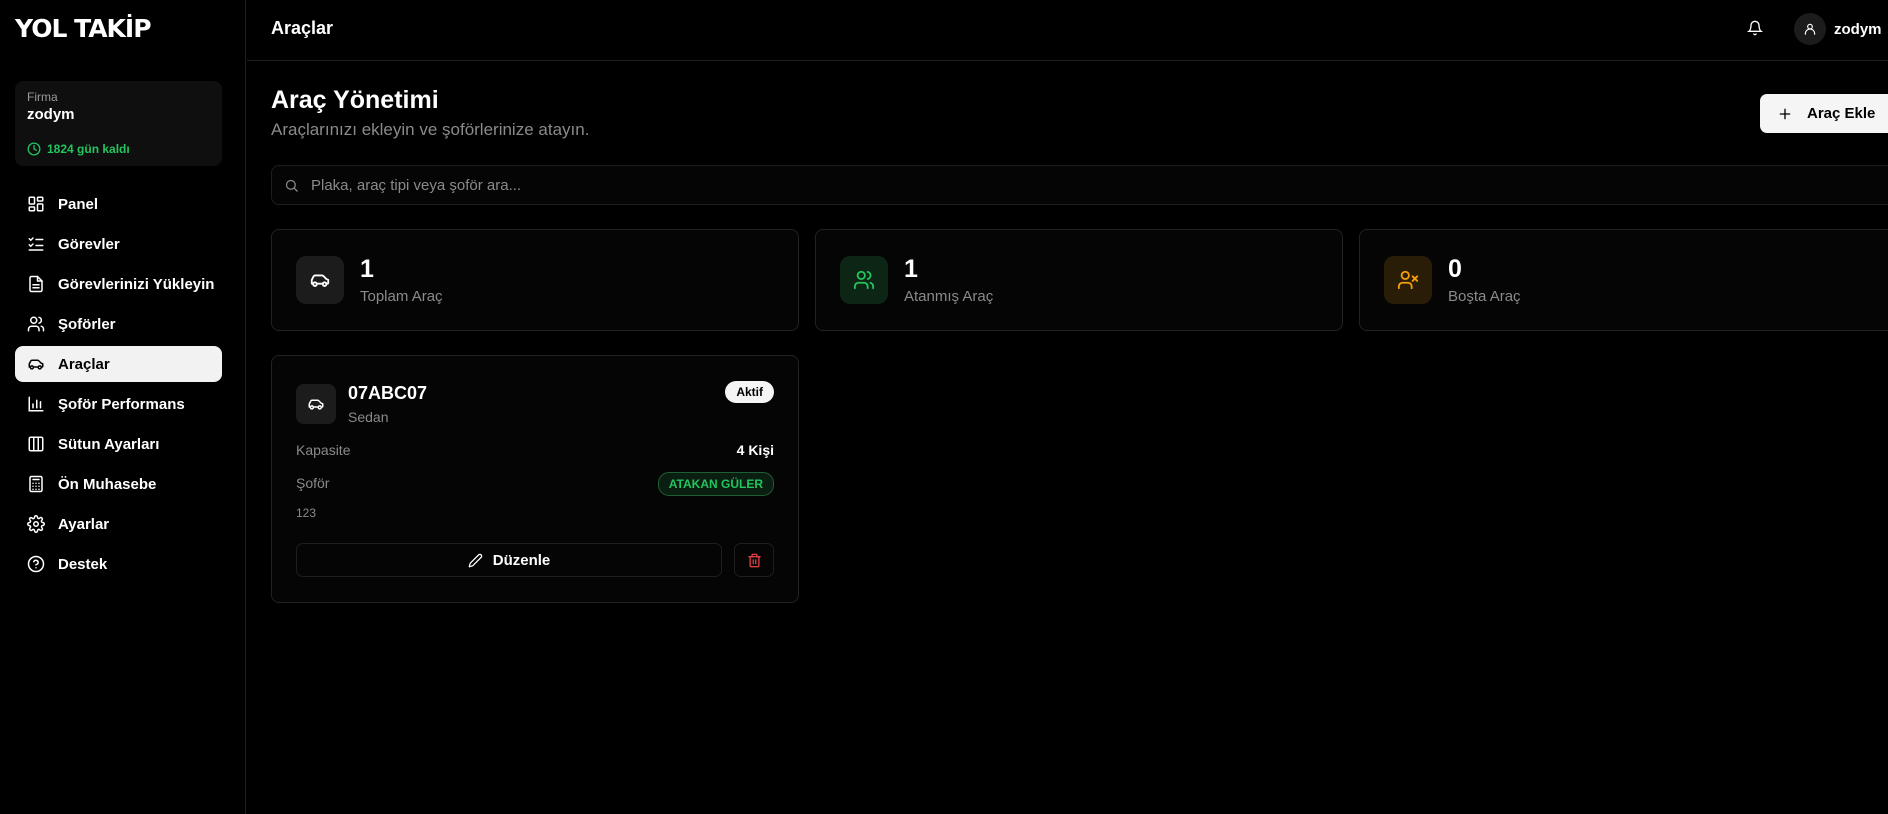  What do you see at coordinates (78, 204) in the screenshot?
I see `sidebar-item-label: Panel` at bounding box center [78, 204].